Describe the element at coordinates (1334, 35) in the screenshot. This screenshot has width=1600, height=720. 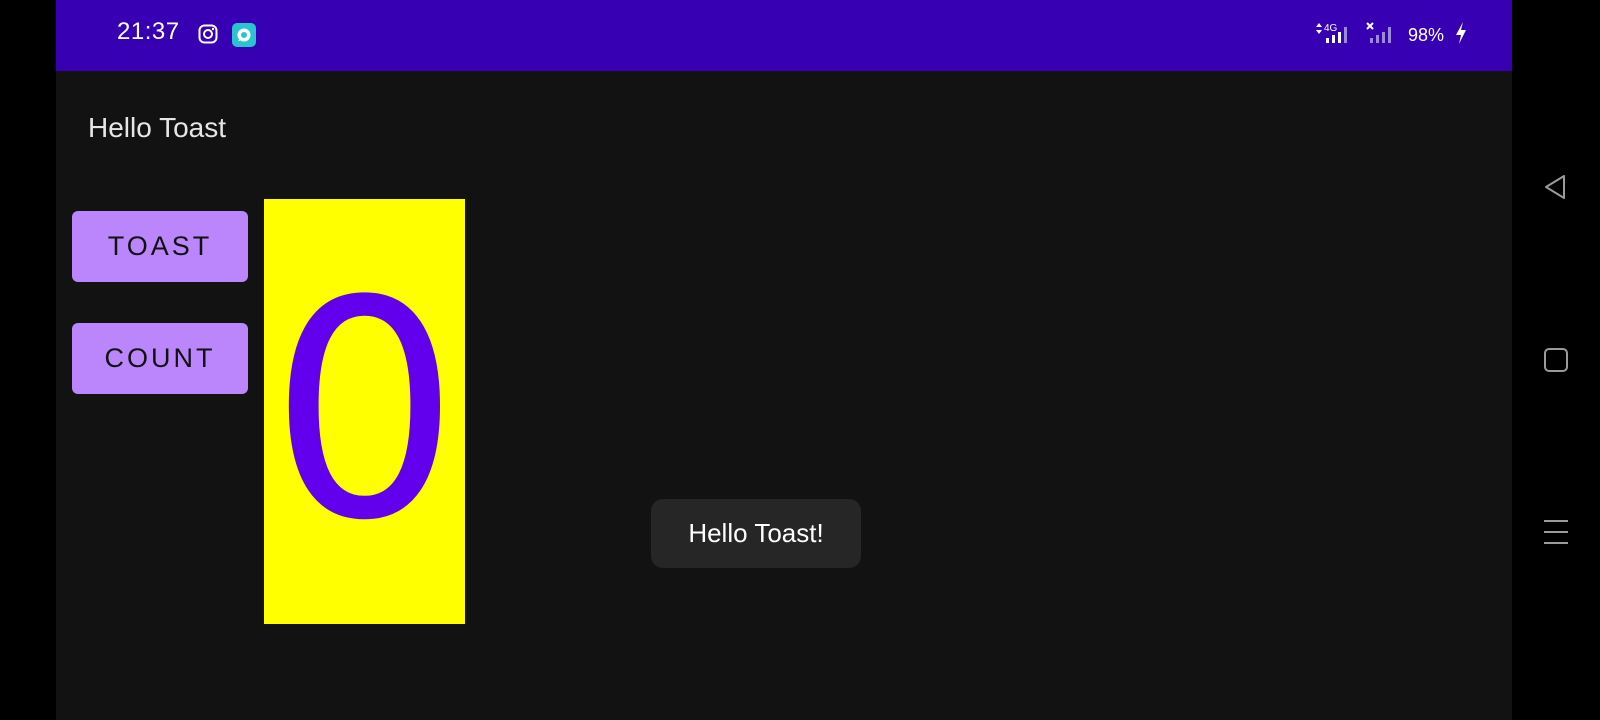
I see `signal-4g-icon: 4G` at that location.